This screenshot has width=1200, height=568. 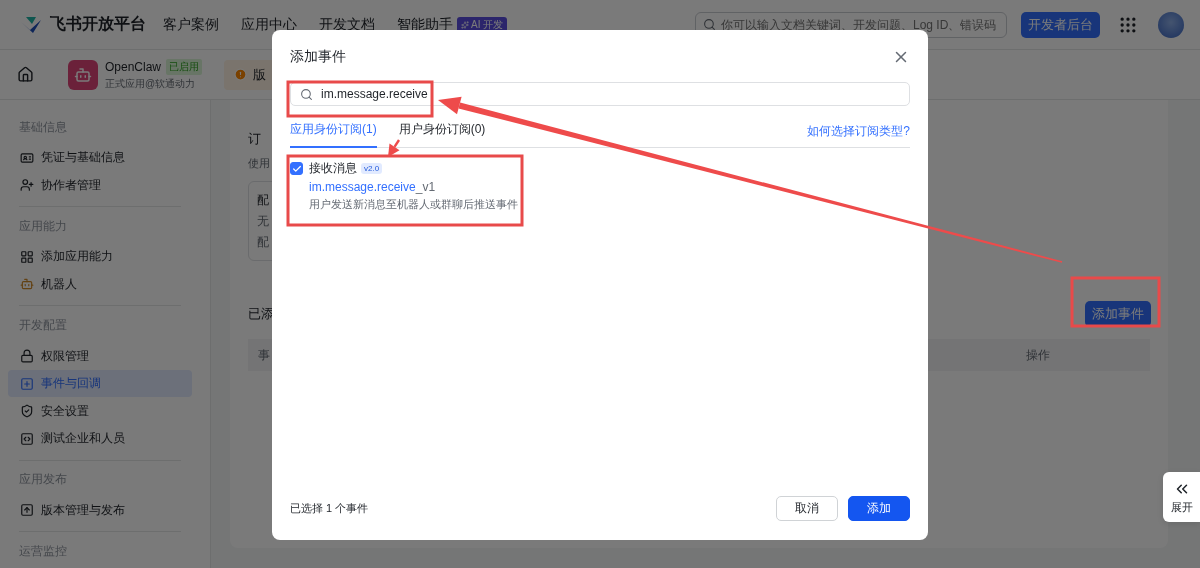 I want to click on sidebar-item: 安全设置, so click(x=100, y=411).